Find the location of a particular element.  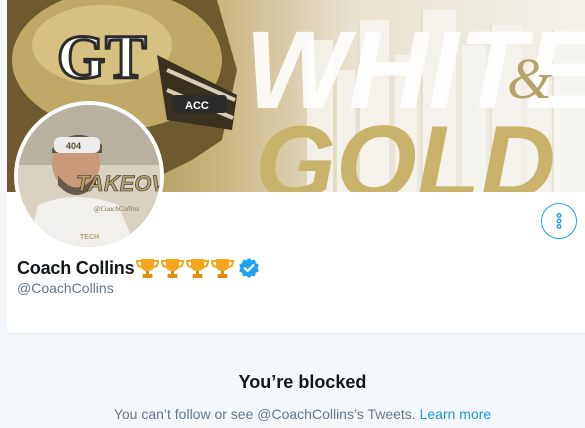

display-name: Coach Collins is located at coordinates (76, 268).